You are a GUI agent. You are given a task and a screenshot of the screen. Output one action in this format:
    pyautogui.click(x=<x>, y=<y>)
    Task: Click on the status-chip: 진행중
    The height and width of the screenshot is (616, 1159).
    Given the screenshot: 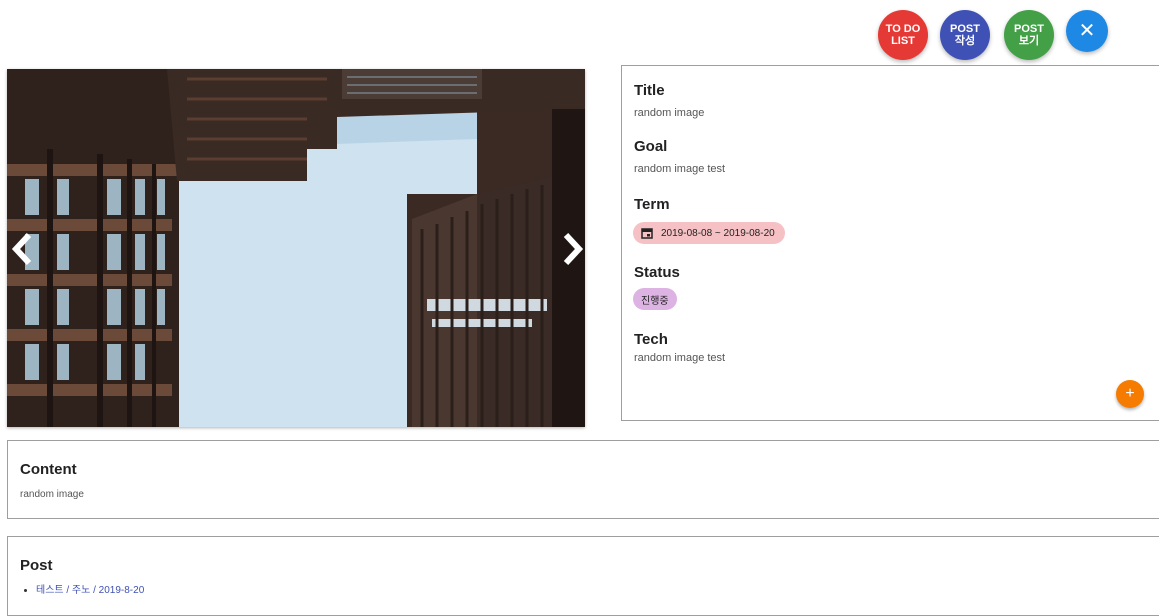 What is the action you would take?
    pyautogui.click(x=655, y=299)
    